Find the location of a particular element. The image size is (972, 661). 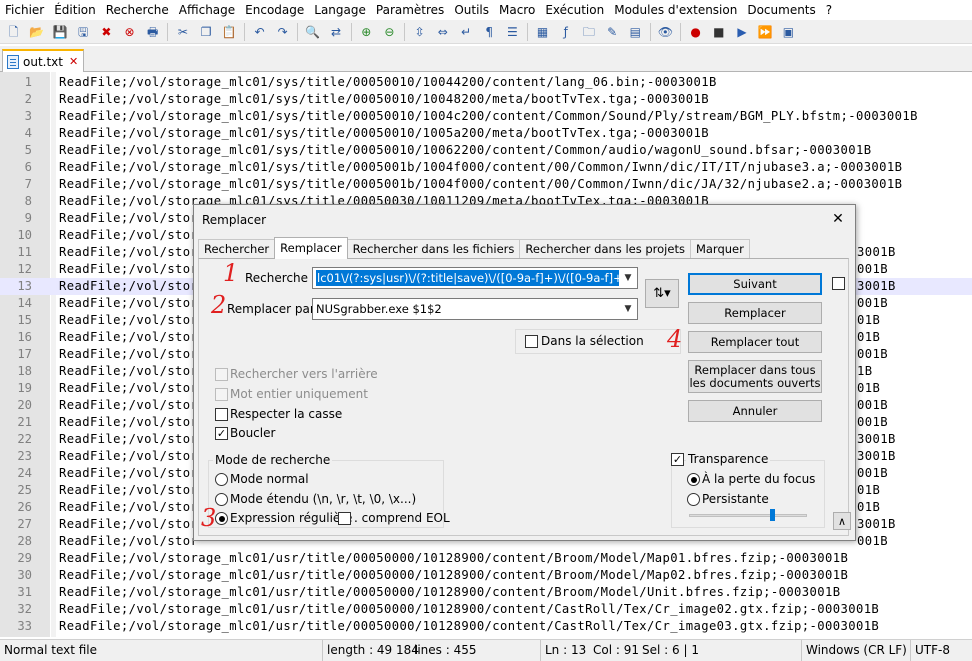

close-tab-icon: ✕ is located at coordinates (73, 61).